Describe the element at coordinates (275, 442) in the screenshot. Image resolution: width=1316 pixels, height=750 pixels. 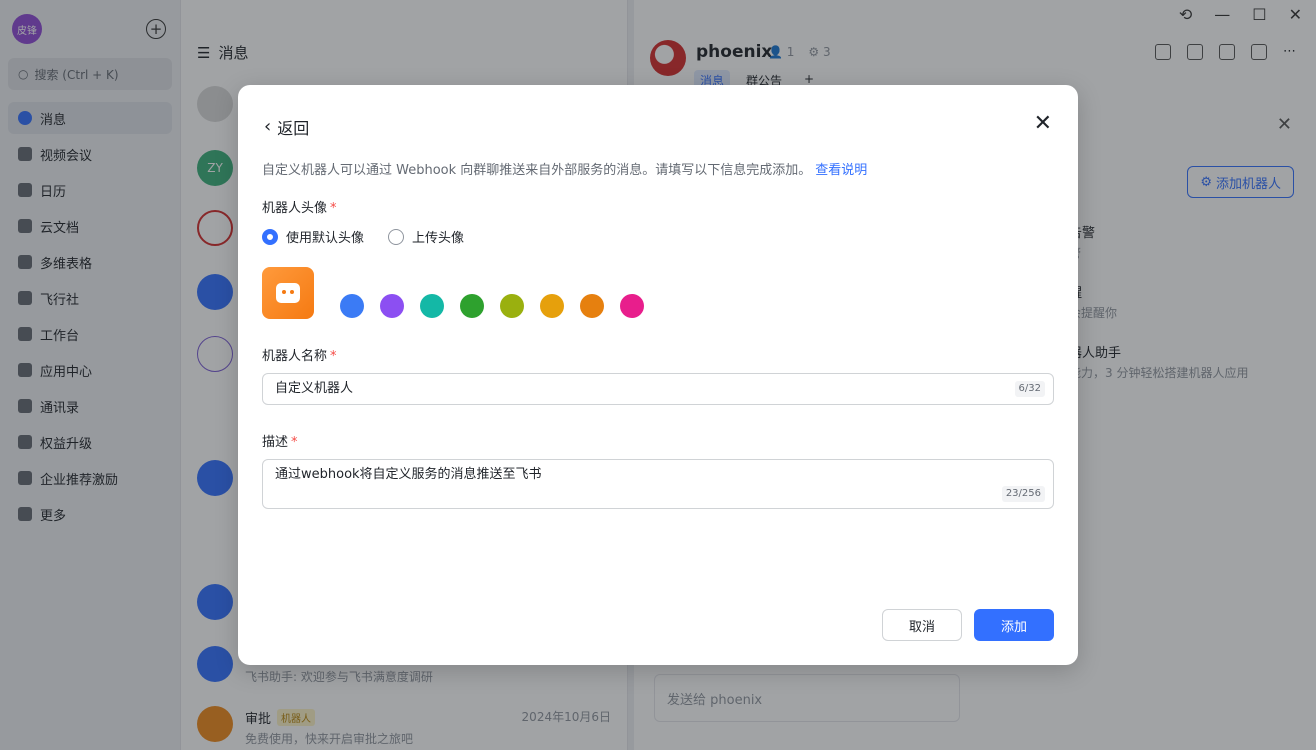
I see `description-label-text: 描述` at that location.